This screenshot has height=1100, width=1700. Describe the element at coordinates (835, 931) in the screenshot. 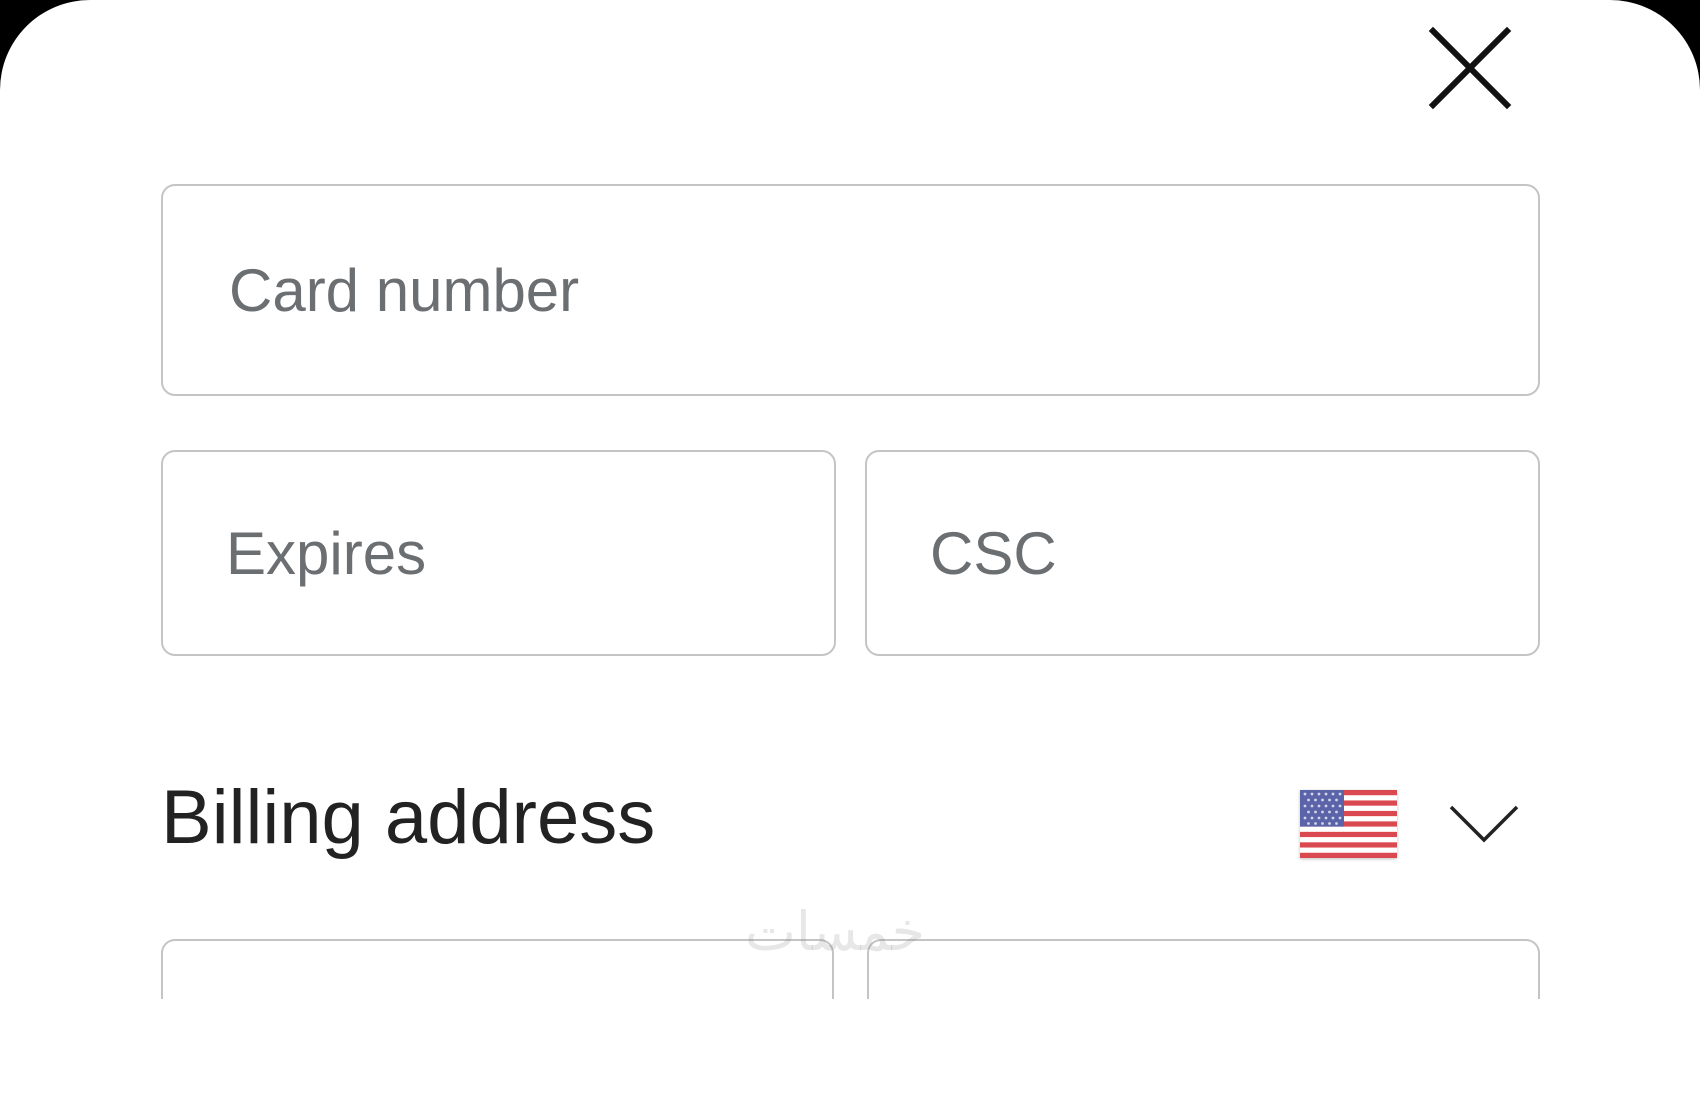

I see `watermark: خمسات` at that location.